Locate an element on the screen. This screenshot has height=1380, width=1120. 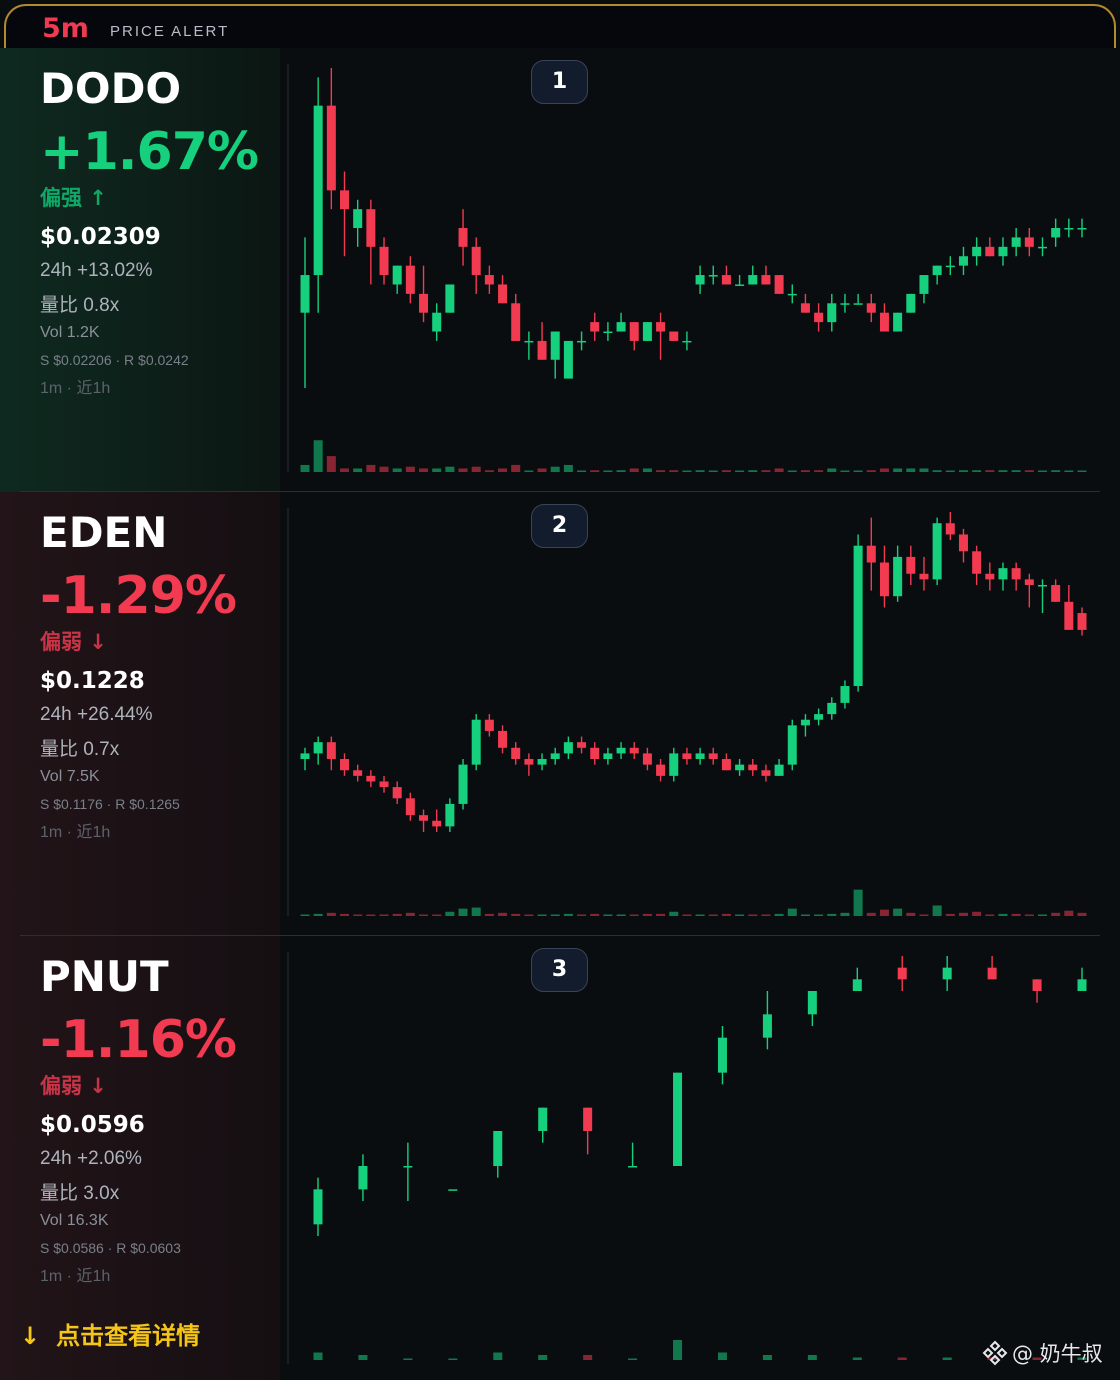
volume-ratio: 量比 3.0x is located at coordinates (80, 1193).